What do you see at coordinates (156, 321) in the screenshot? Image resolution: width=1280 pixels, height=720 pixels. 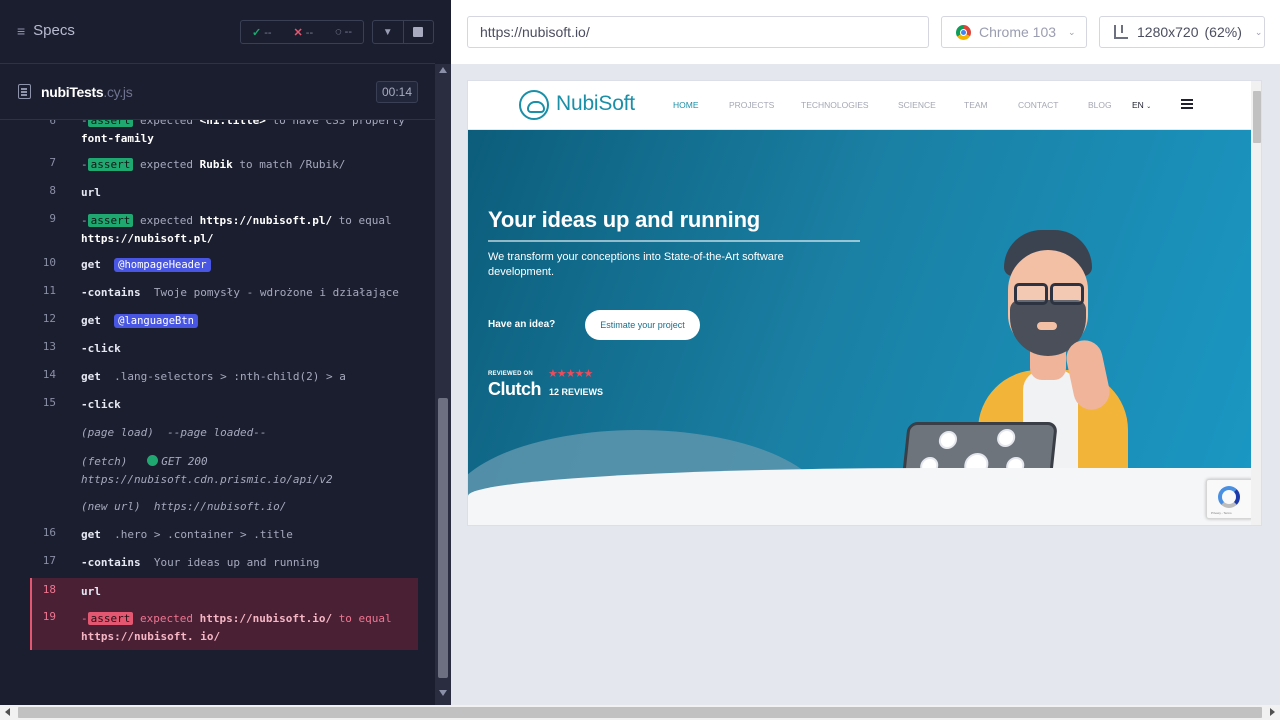 I see `alias-badge: @languageBtn` at bounding box center [156, 321].